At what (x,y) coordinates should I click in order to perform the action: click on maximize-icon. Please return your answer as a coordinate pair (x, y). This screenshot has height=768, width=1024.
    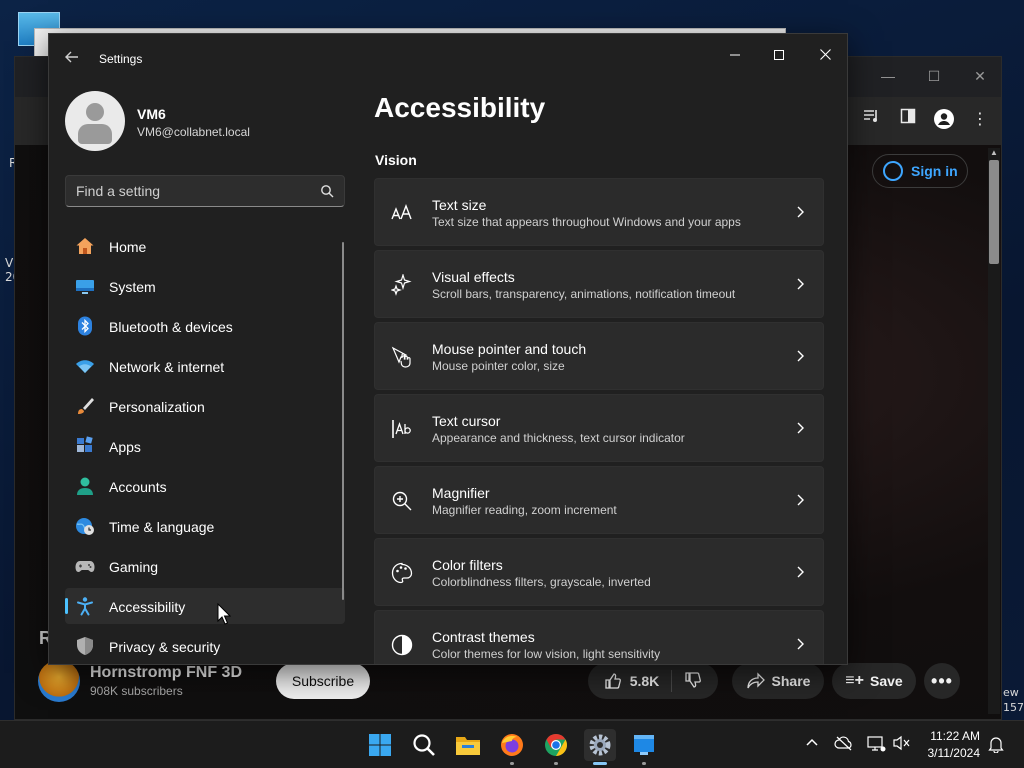
    Looking at the image, I should click on (779, 55).